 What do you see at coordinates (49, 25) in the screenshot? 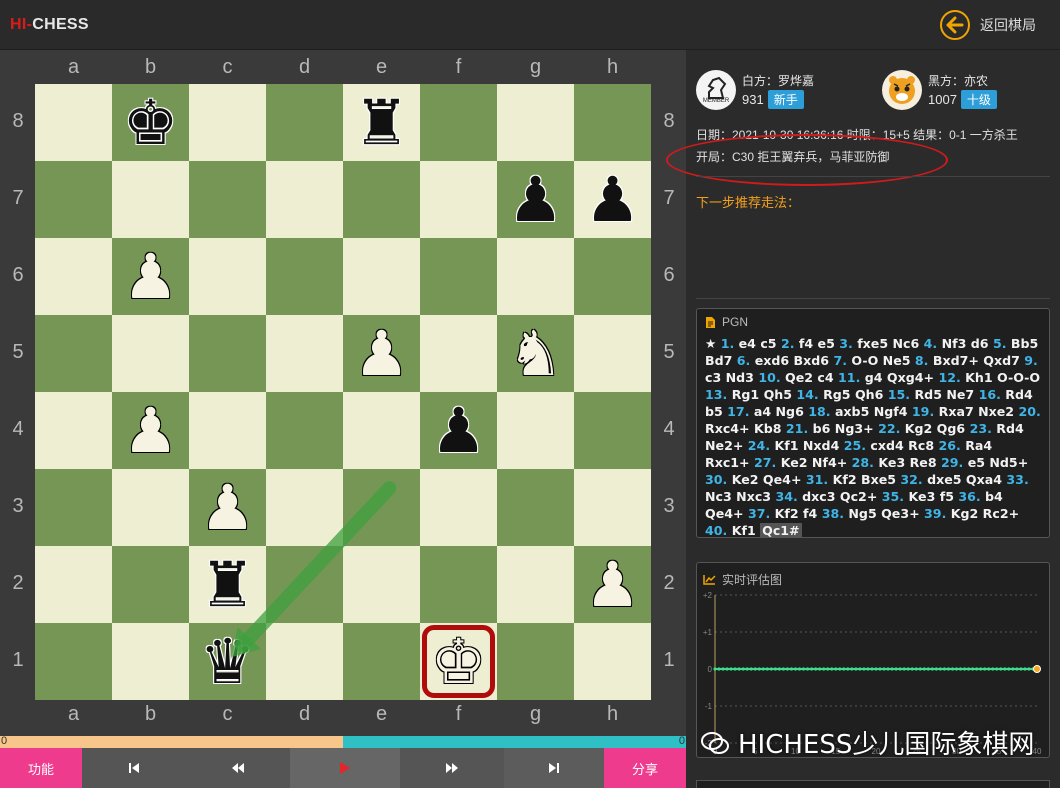
I see `app-logo: HI-CHESS` at bounding box center [49, 25].